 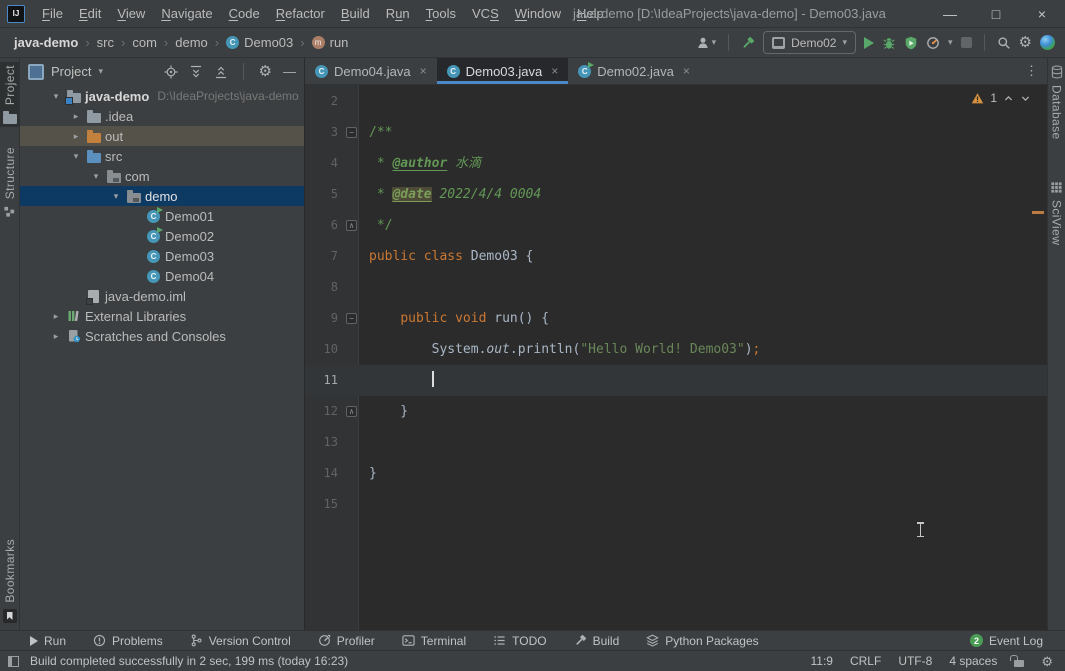 I want to click on tree-item-com: ▾ com, so click(x=162, y=176).